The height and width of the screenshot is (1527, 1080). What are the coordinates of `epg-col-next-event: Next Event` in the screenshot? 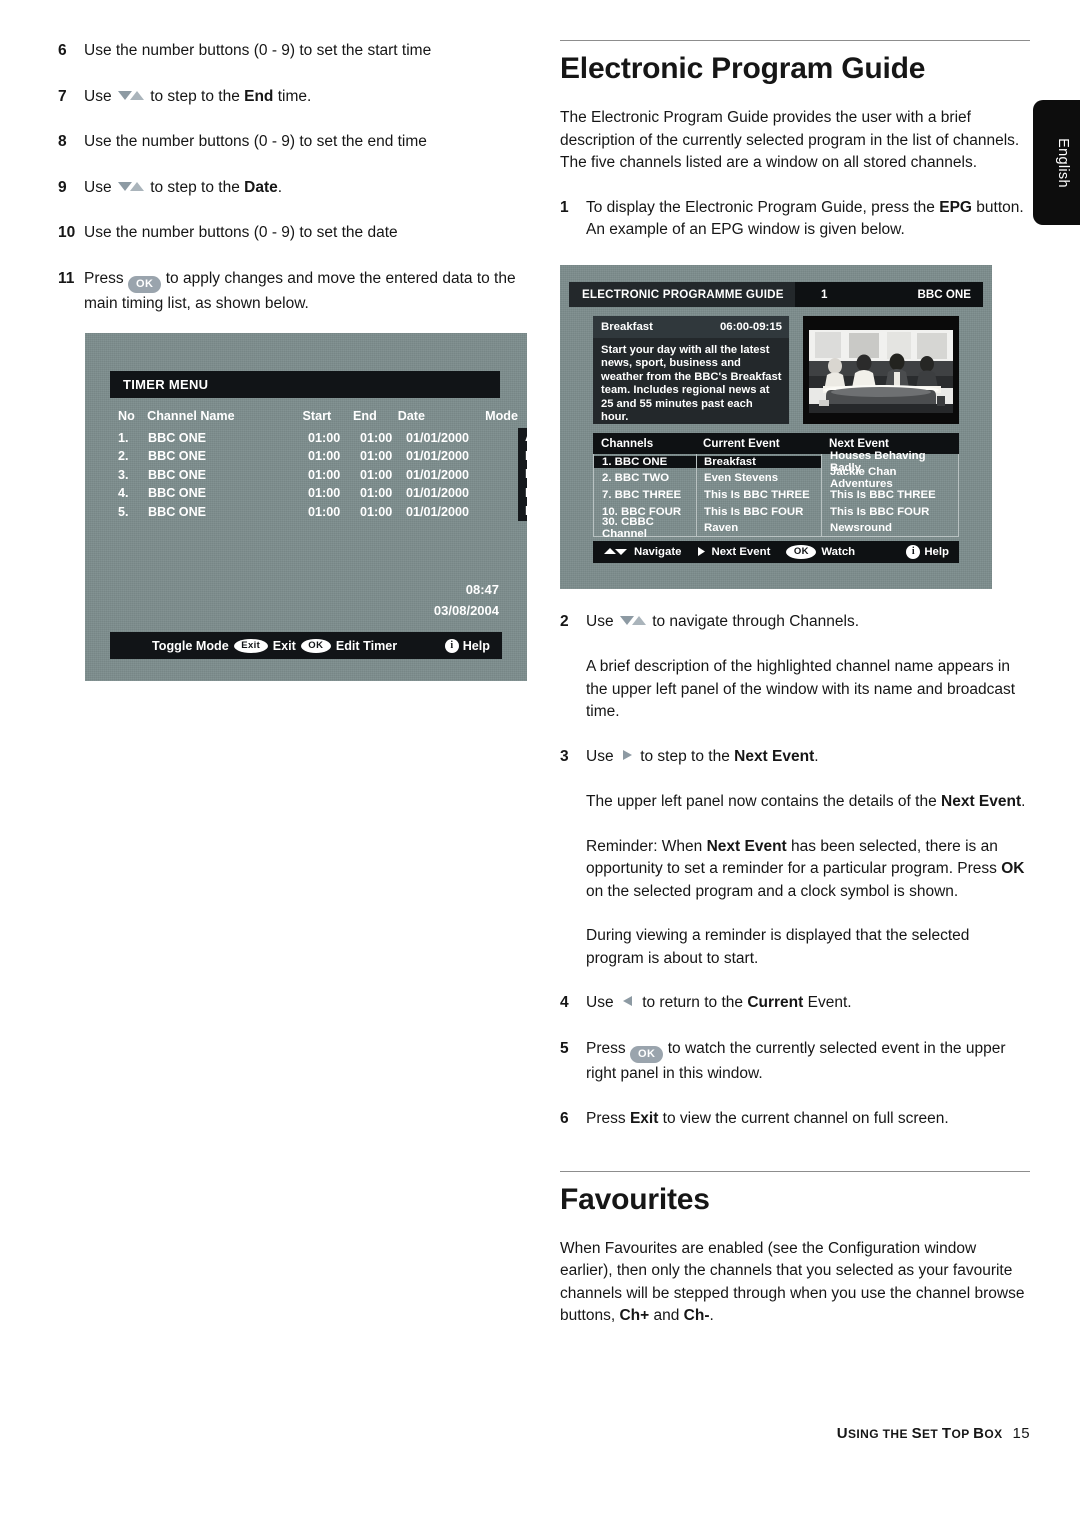 It's located at (859, 443).